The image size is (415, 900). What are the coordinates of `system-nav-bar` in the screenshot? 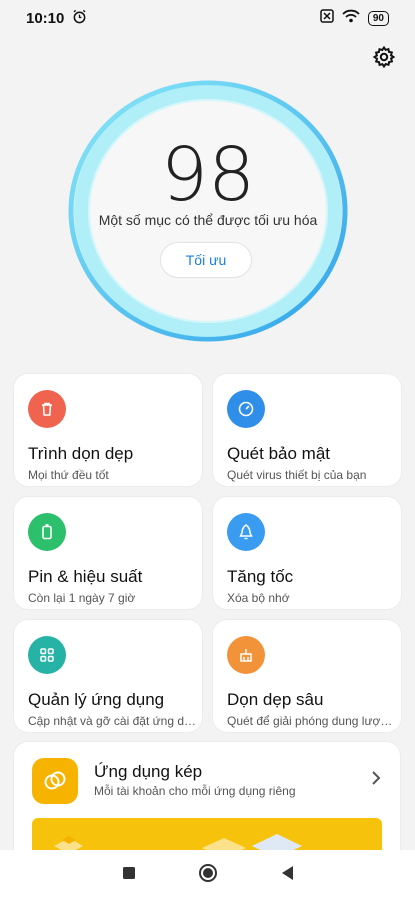 It's located at (207, 875).